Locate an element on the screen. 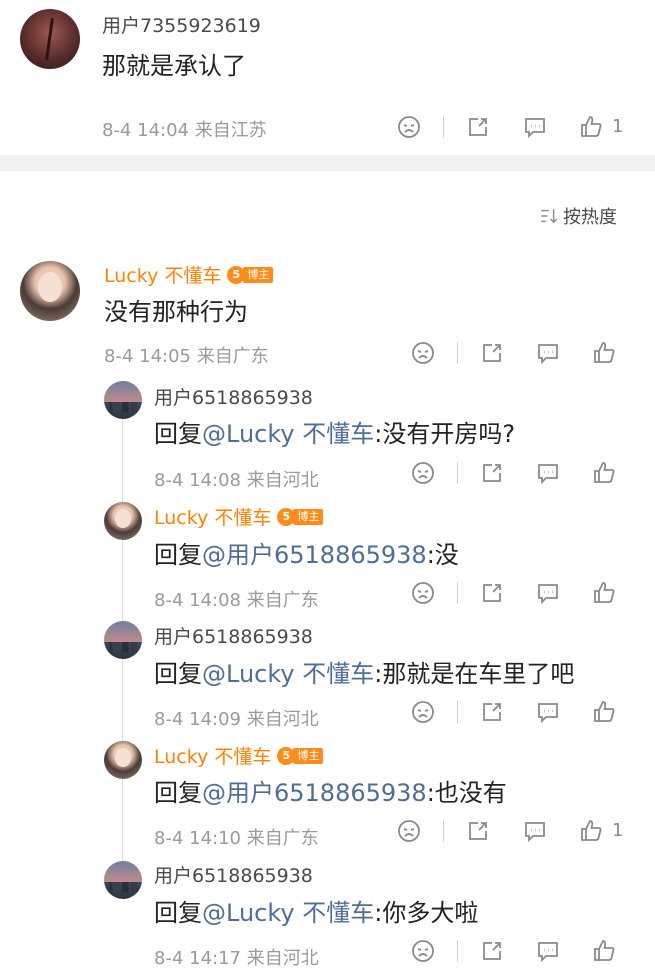 This screenshot has width=655, height=971. reply-text: 回复@Lucky 不懂车:没有开房吗? is located at coordinates (334, 431).